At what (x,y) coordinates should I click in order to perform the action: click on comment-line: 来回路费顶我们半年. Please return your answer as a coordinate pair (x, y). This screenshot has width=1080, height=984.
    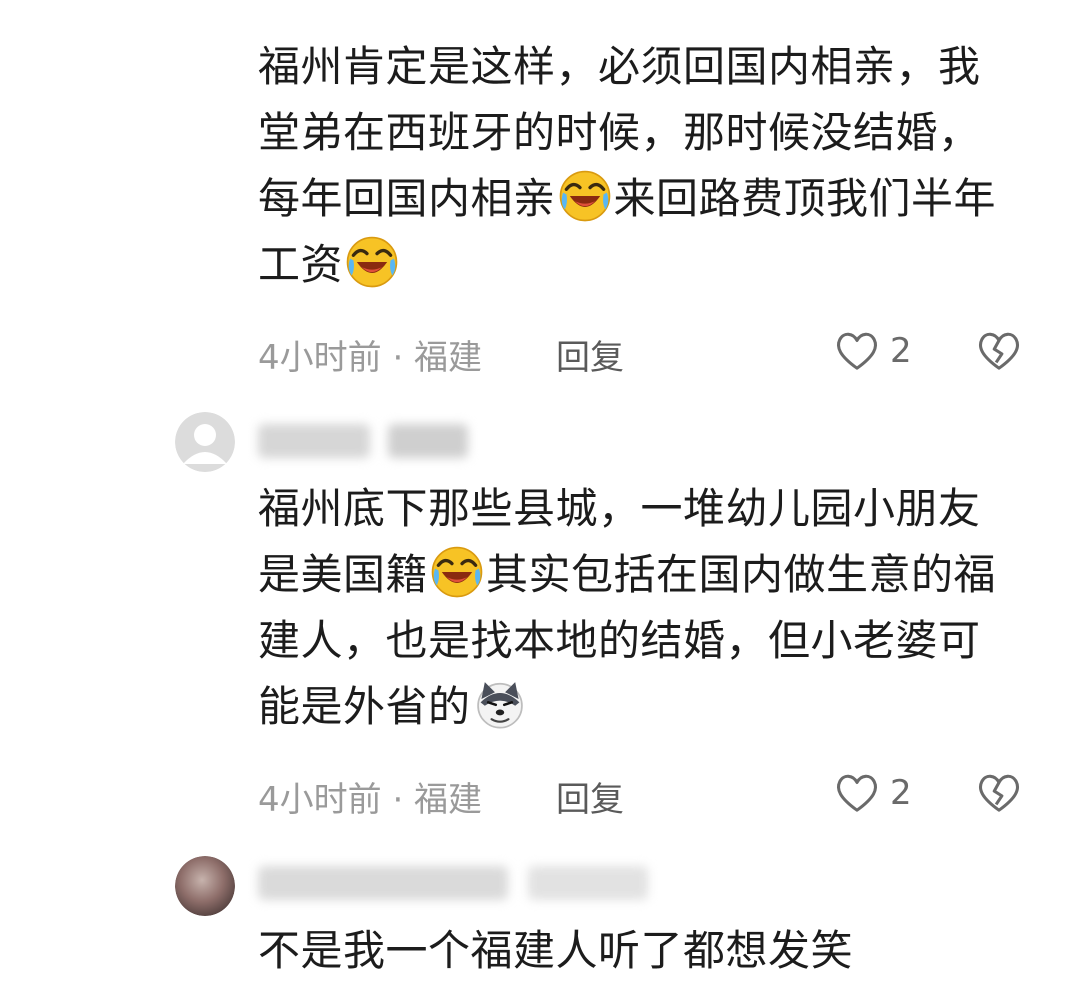
    Looking at the image, I should click on (805, 198).